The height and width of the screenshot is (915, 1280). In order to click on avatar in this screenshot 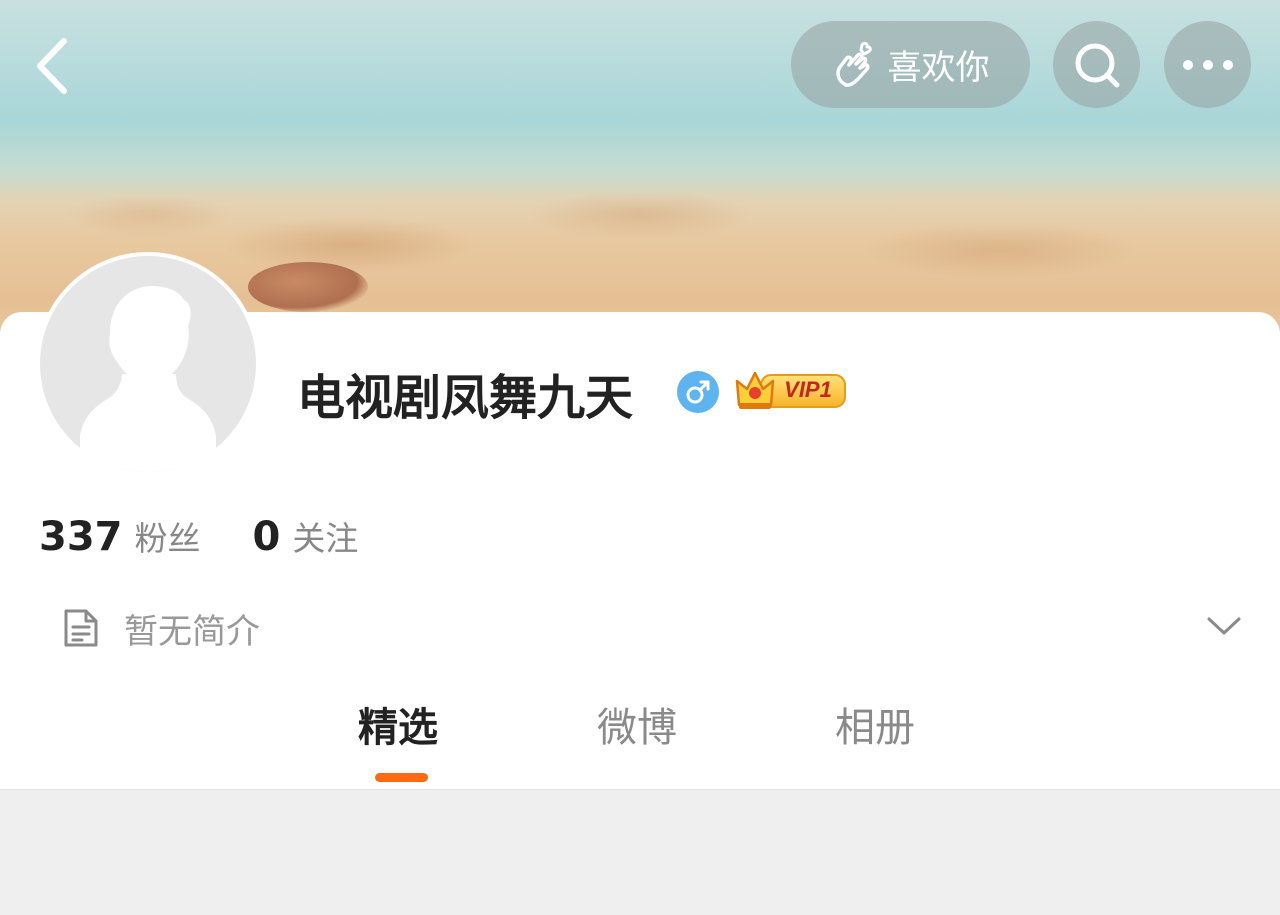, I will do `click(148, 364)`.